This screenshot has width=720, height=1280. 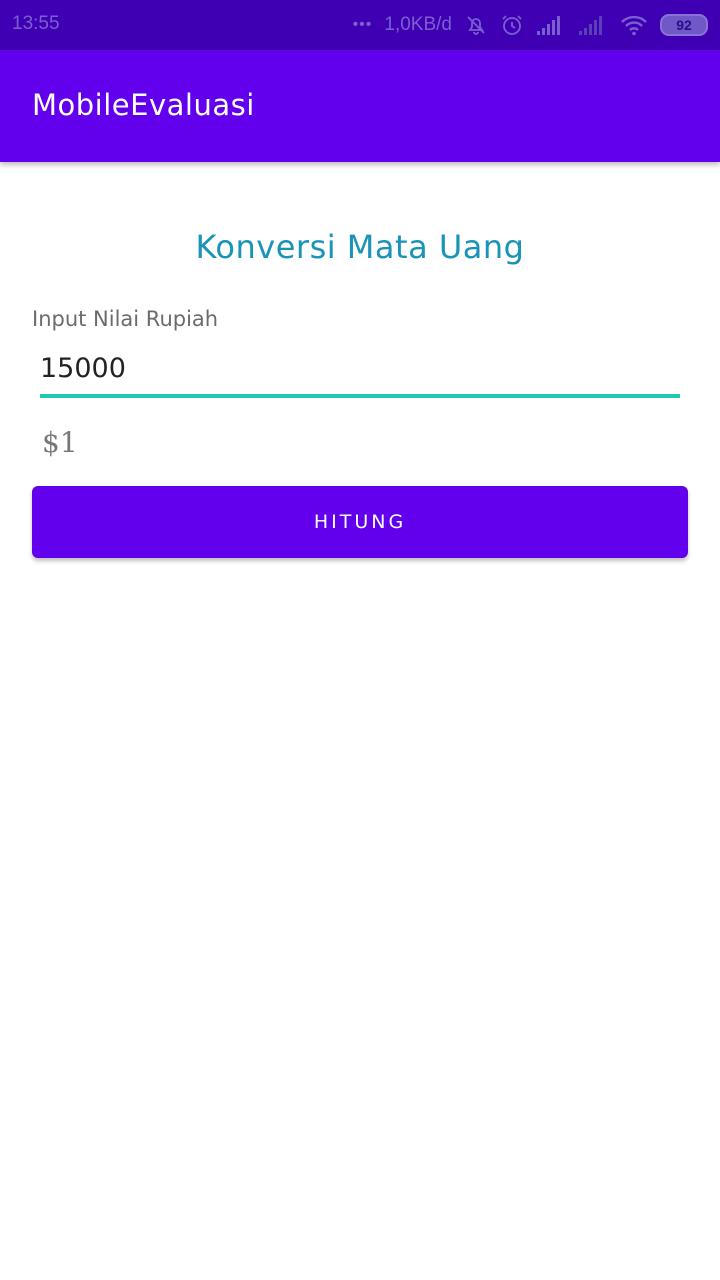 I want to click on wifi-icon, so click(x=634, y=25).